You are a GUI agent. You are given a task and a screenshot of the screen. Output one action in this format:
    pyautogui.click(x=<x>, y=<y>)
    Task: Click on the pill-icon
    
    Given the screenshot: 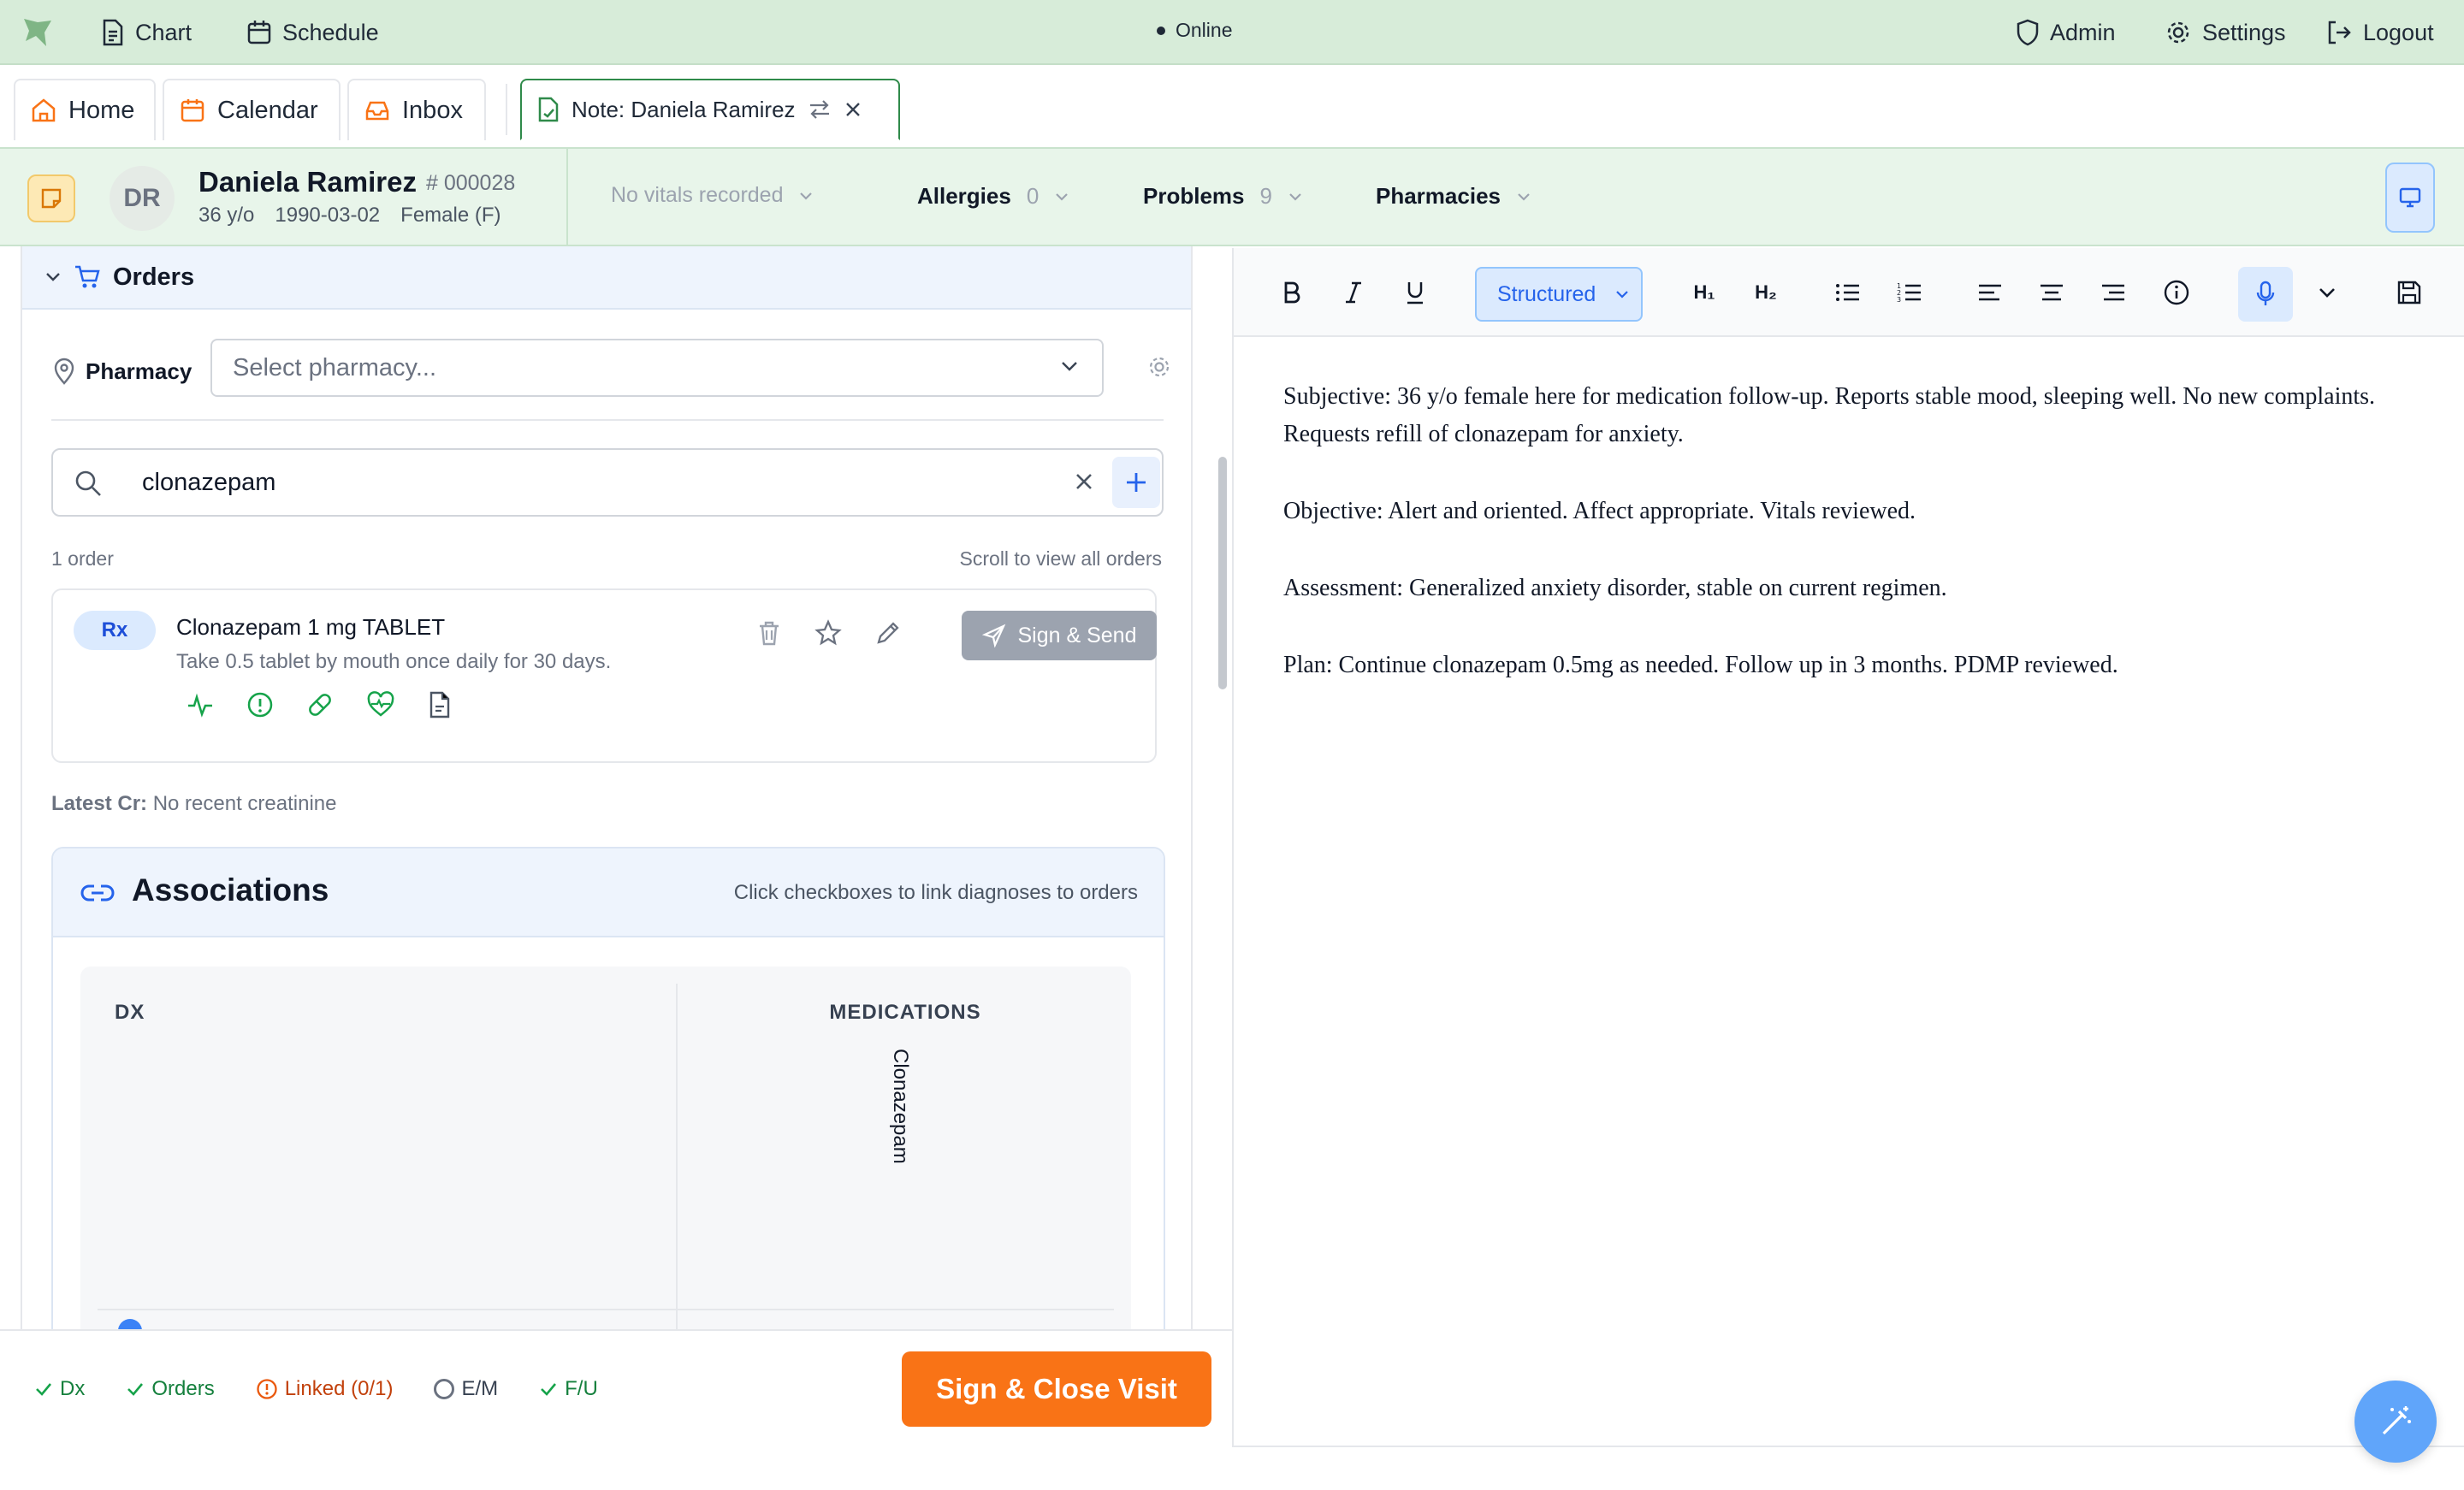 What is the action you would take?
    pyautogui.click(x=320, y=704)
    